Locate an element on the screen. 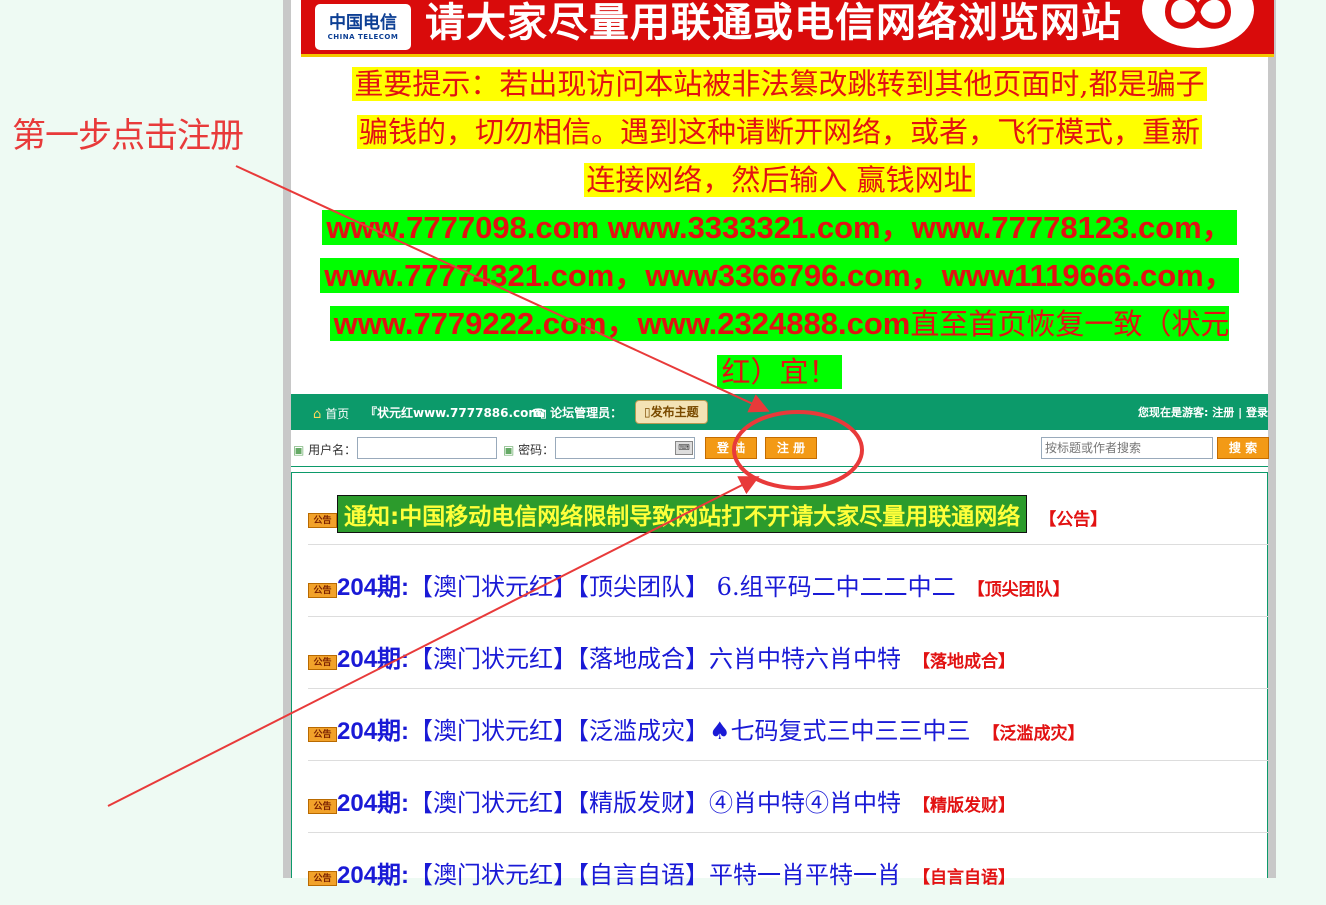 Image resolution: width=1326 pixels, height=905 pixels. thread-tag: 【落地成合】 is located at coordinates (964, 662).